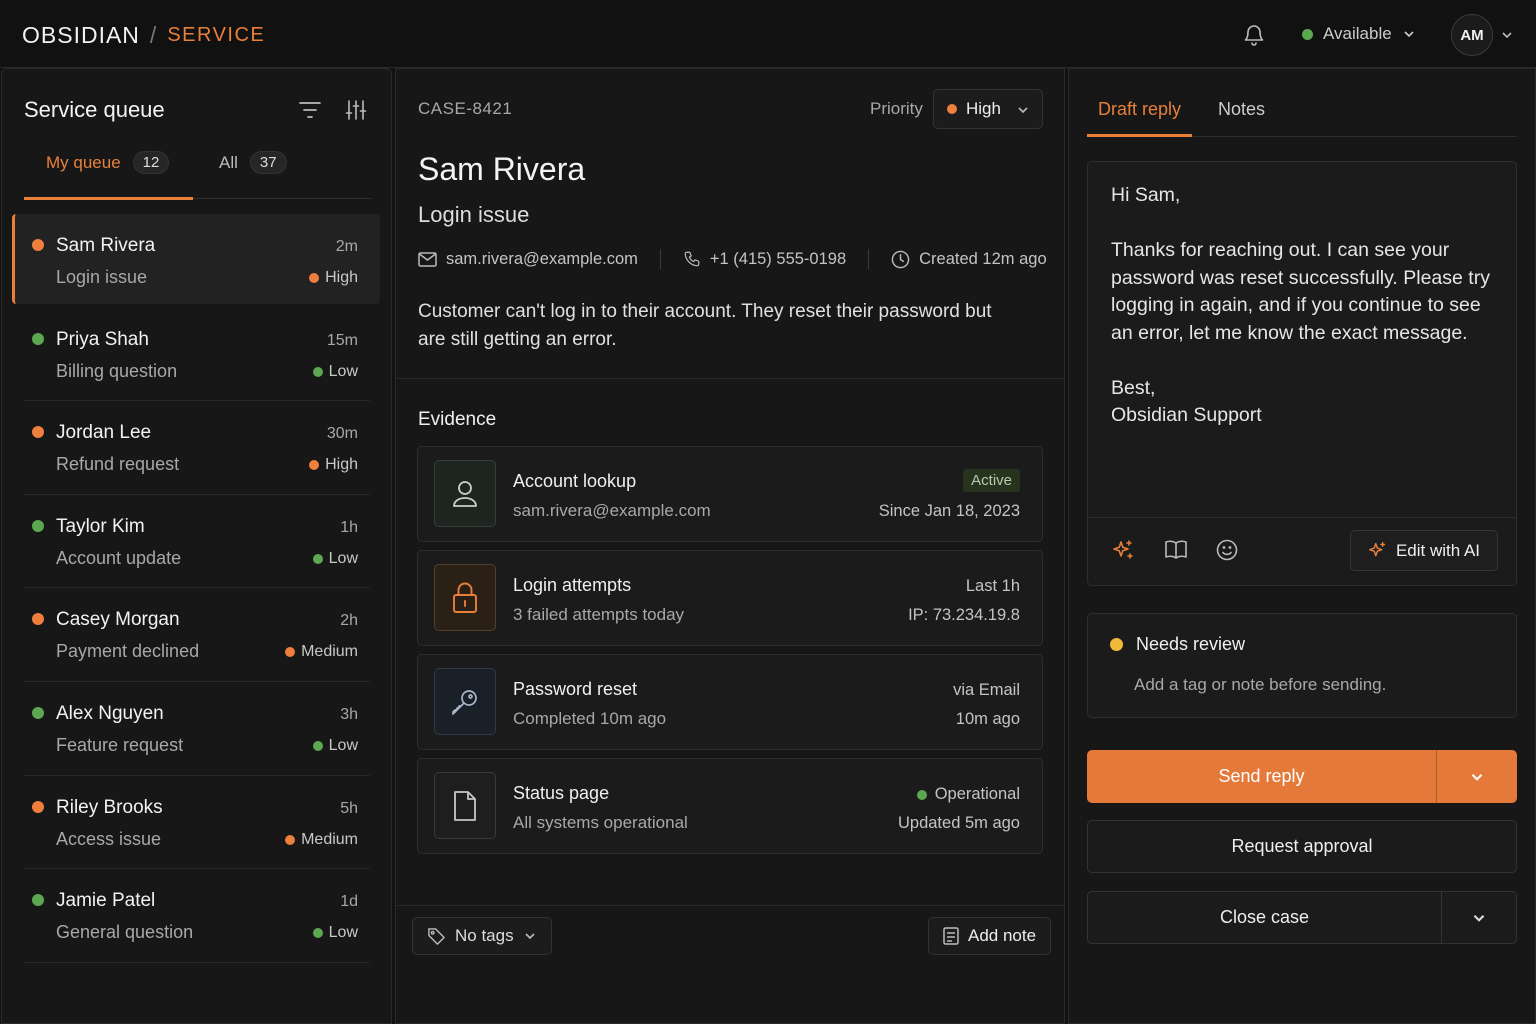 The height and width of the screenshot is (1024, 1536). What do you see at coordinates (1479, 917) in the screenshot?
I see `close-options-chevron-down-icon` at bounding box center [1479, 917].